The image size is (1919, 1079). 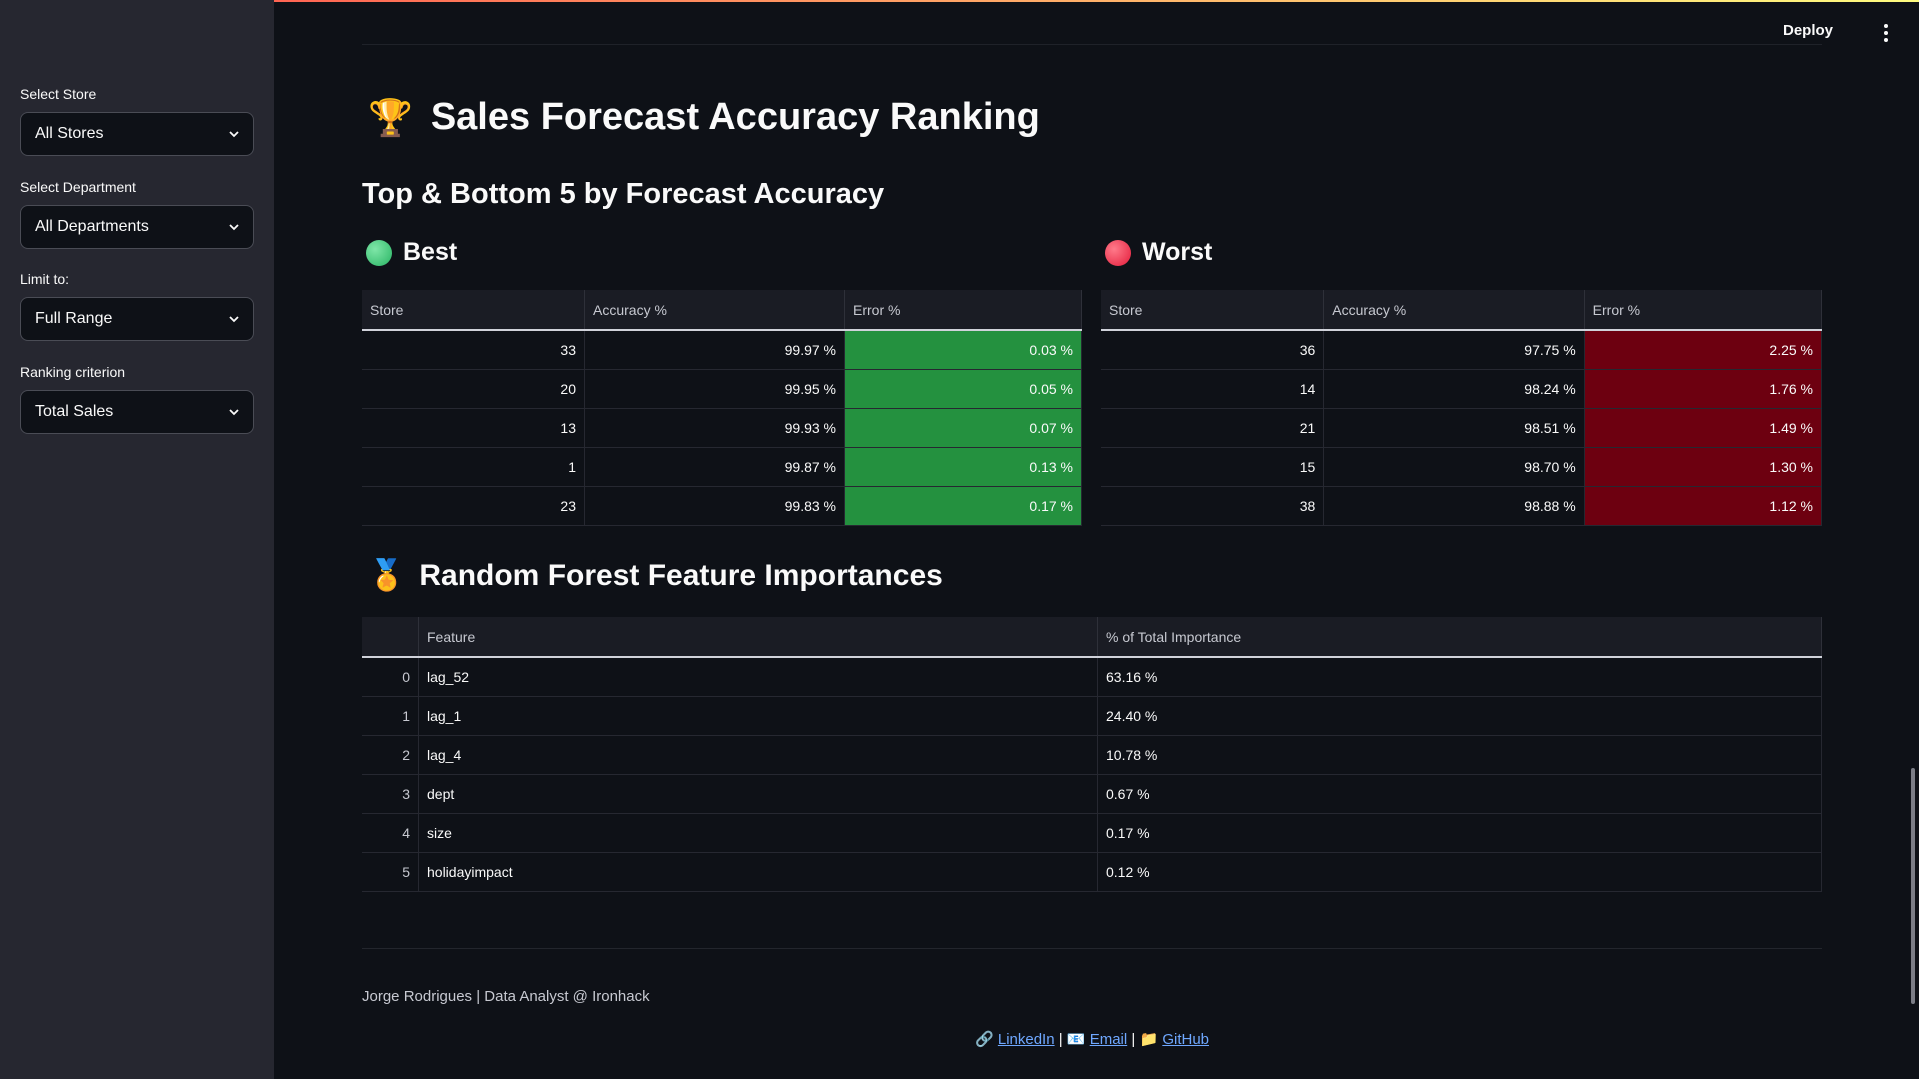 I want to click on importance-cell: 0.67 %, so click(x=1459, y=794).